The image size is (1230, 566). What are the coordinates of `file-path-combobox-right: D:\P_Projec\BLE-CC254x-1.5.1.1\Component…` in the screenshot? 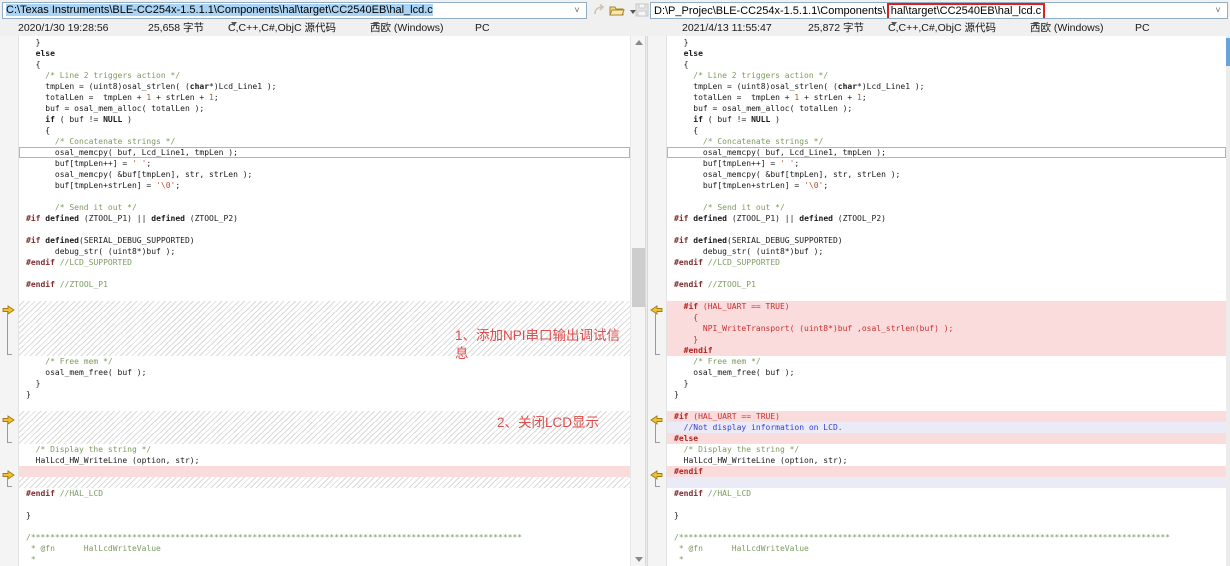 It's located at (939, 10).